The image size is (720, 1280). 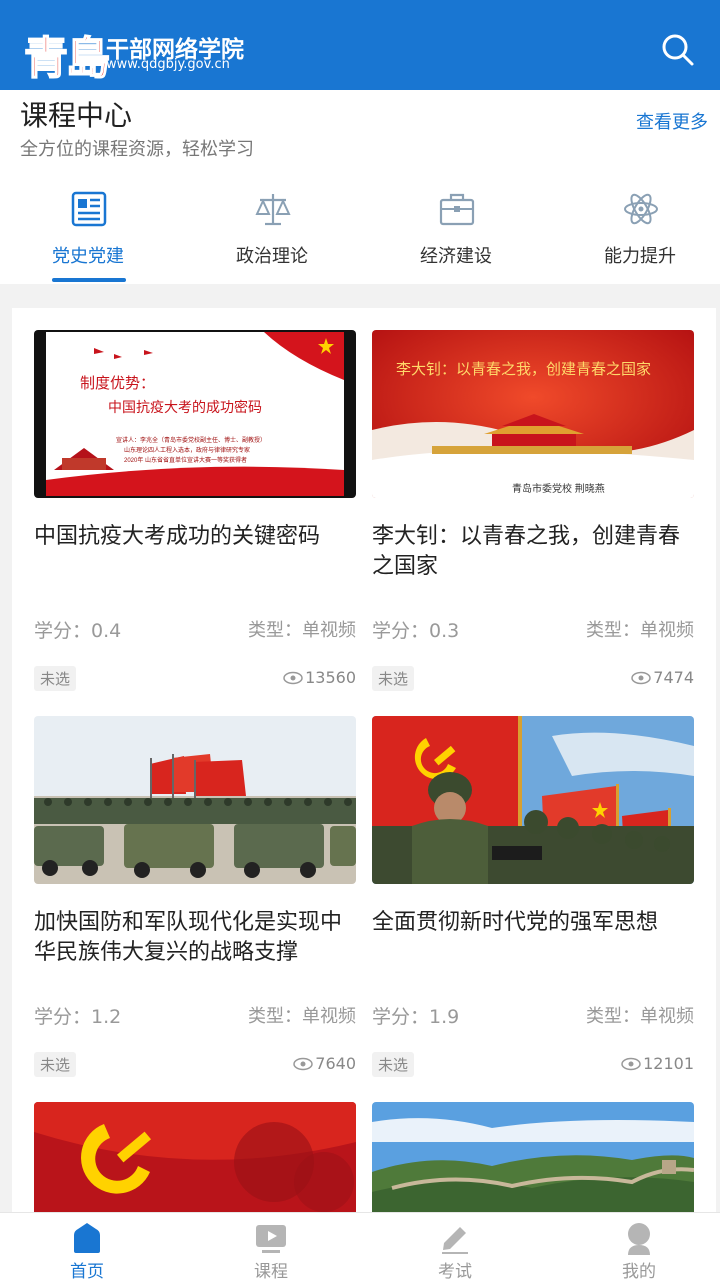 What do you see at coordinates (78, 1017) in the screenshot?
I see `course-credit: 学分：1.2` at bounding box center [78, 1017].